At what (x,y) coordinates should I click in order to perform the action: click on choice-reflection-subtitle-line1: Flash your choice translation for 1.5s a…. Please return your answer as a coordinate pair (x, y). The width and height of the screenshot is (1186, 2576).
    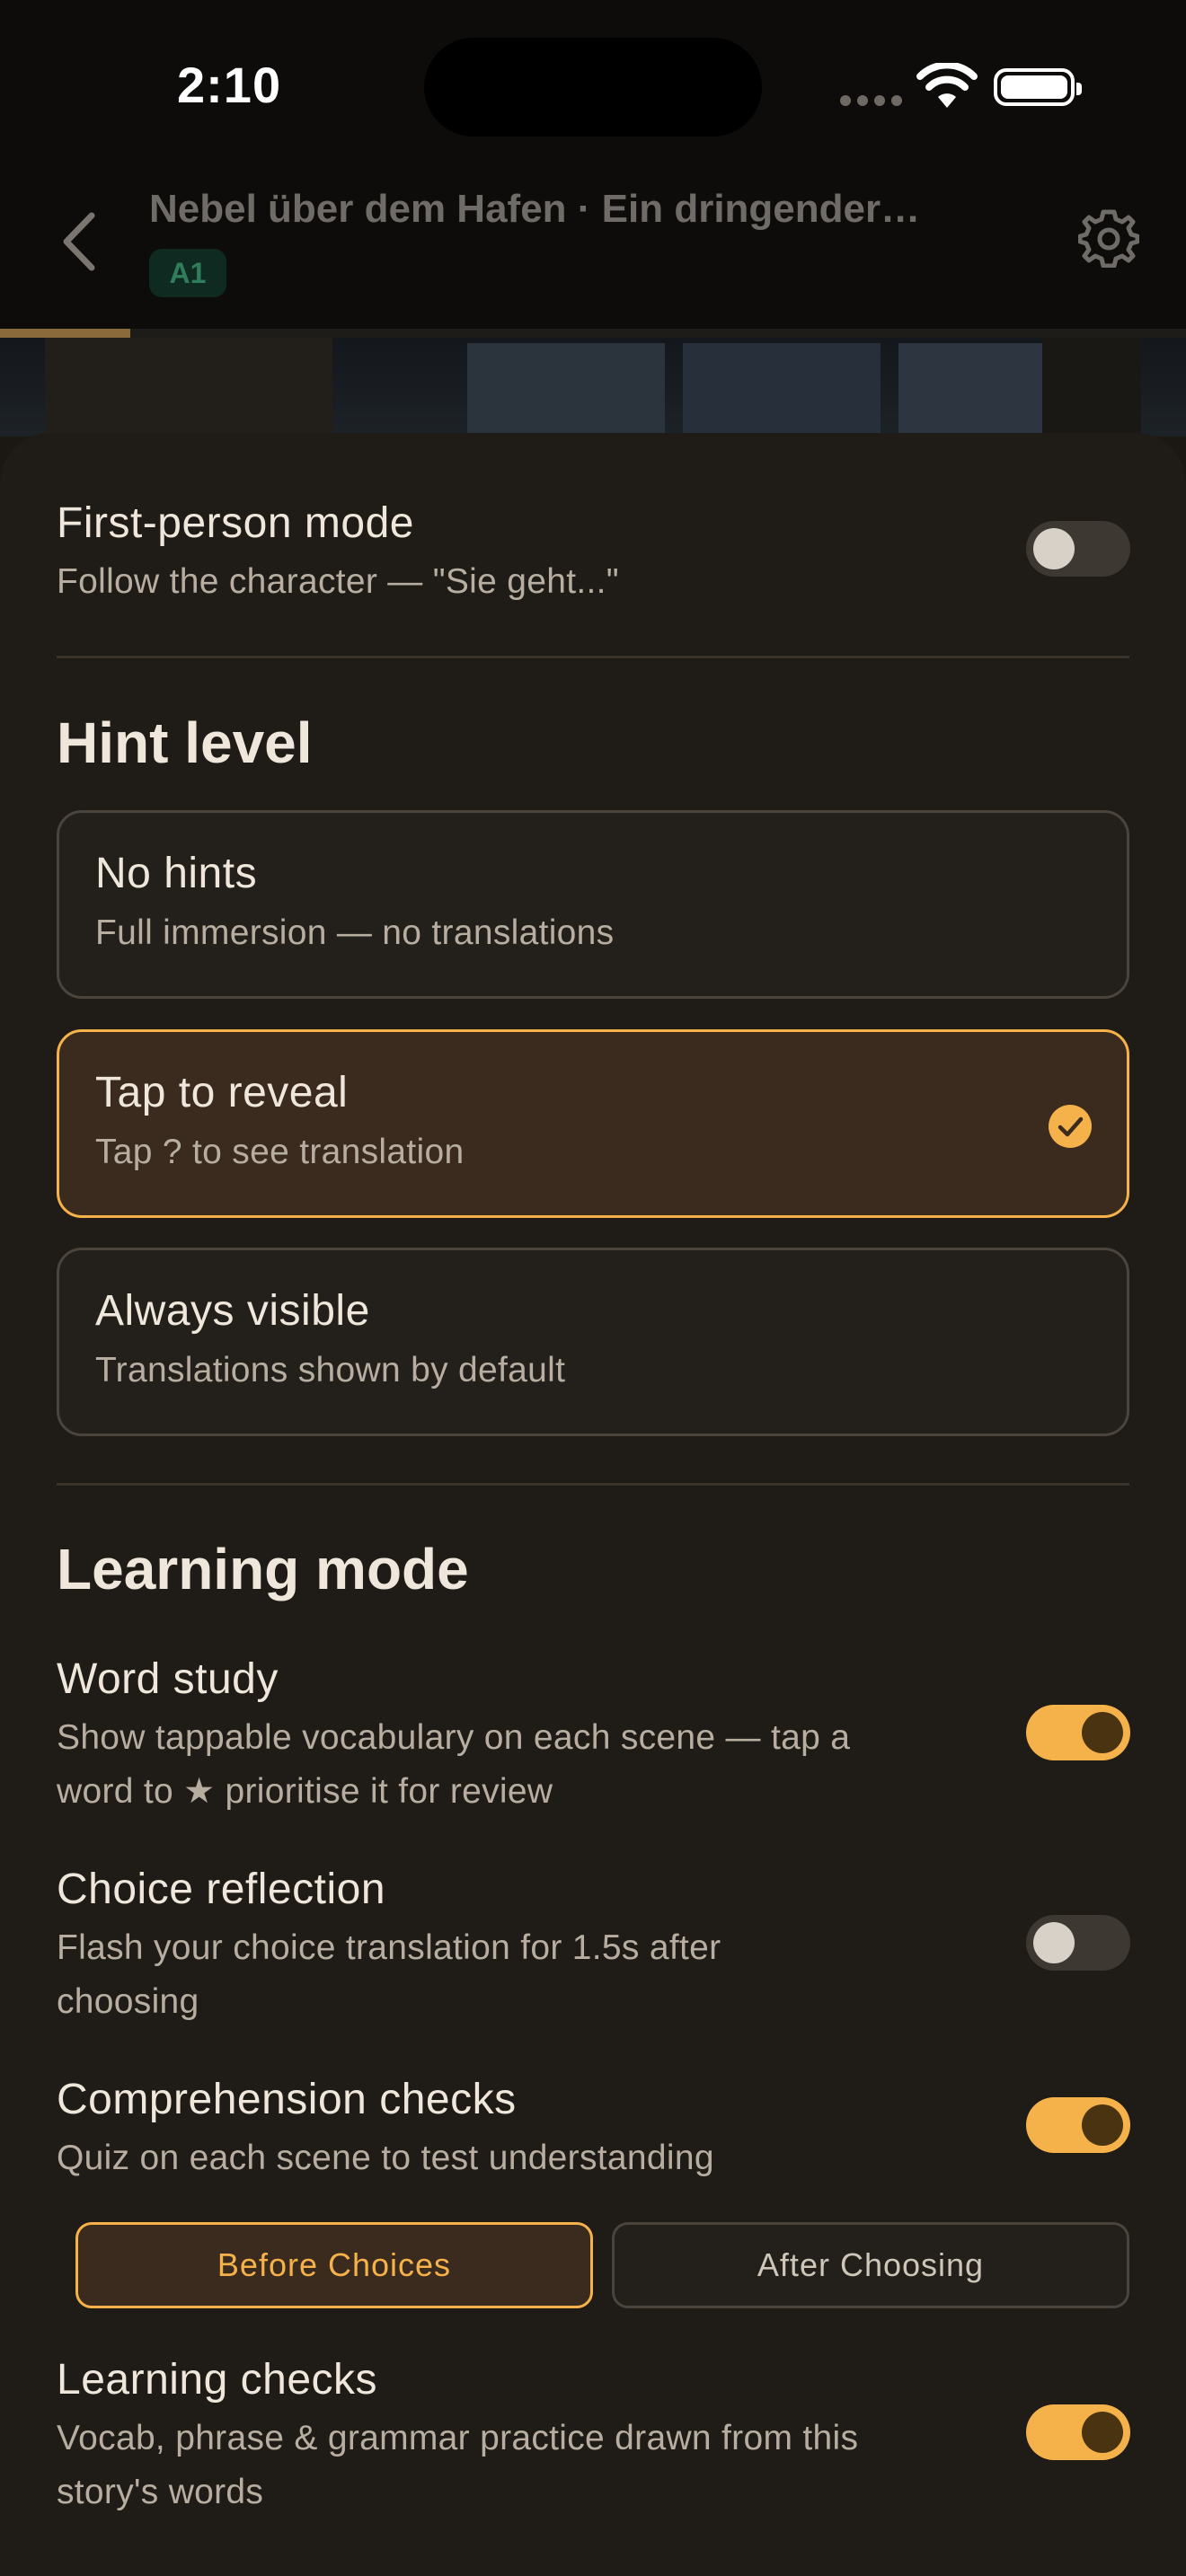
    Looking at the image, I should click on (389, 1947).